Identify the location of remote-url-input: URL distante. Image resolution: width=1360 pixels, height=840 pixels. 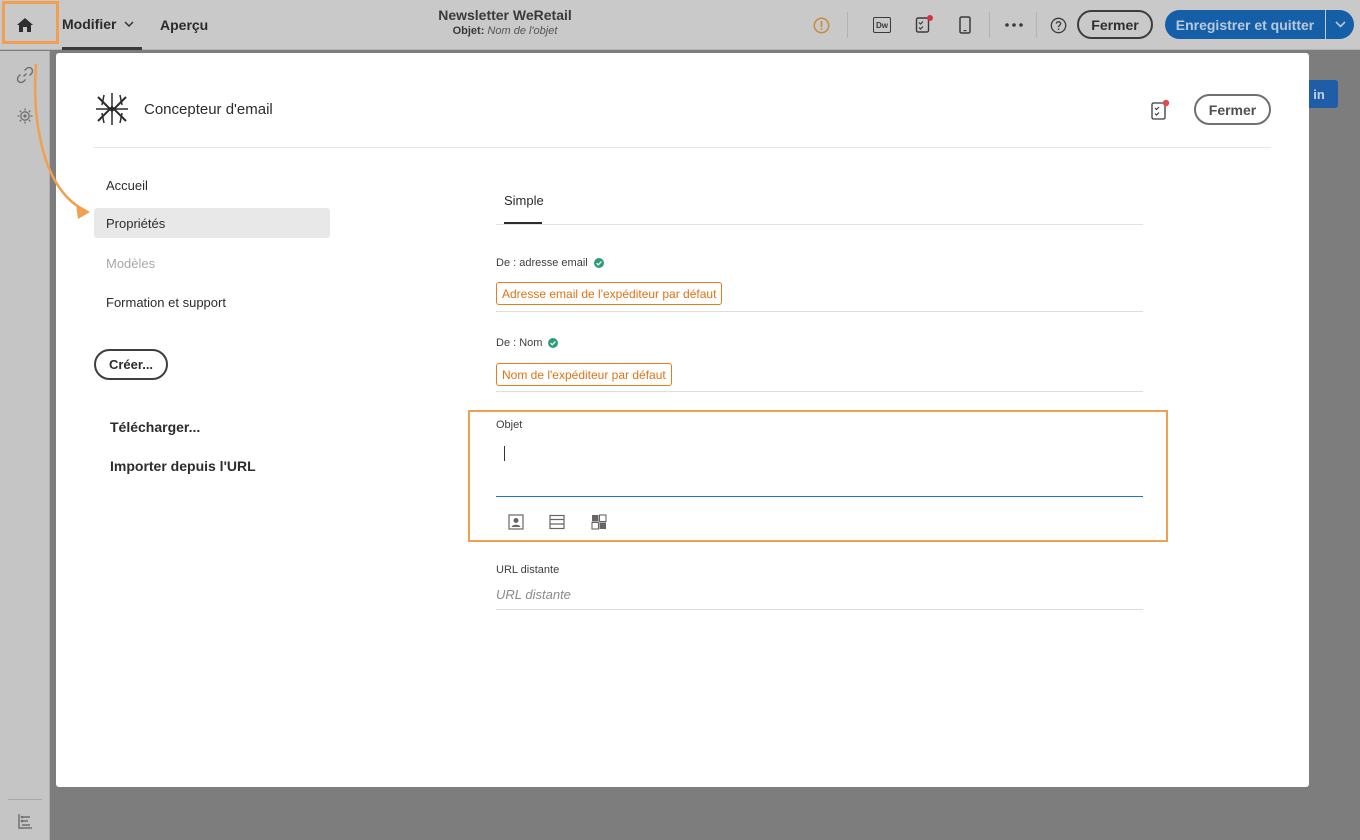
(533, 594).